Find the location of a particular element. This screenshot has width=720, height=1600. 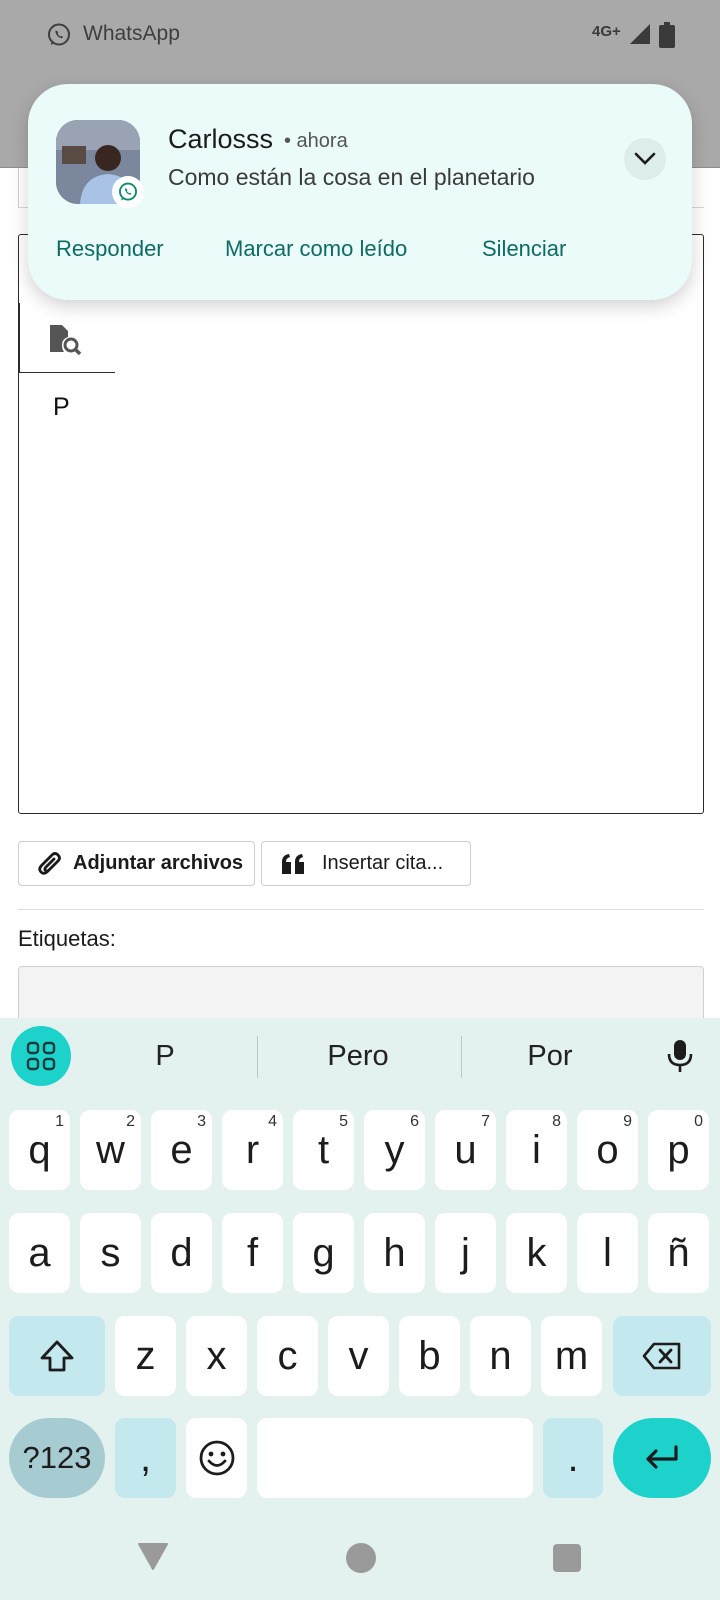

preview-tab is located at coordinates (67, 338).